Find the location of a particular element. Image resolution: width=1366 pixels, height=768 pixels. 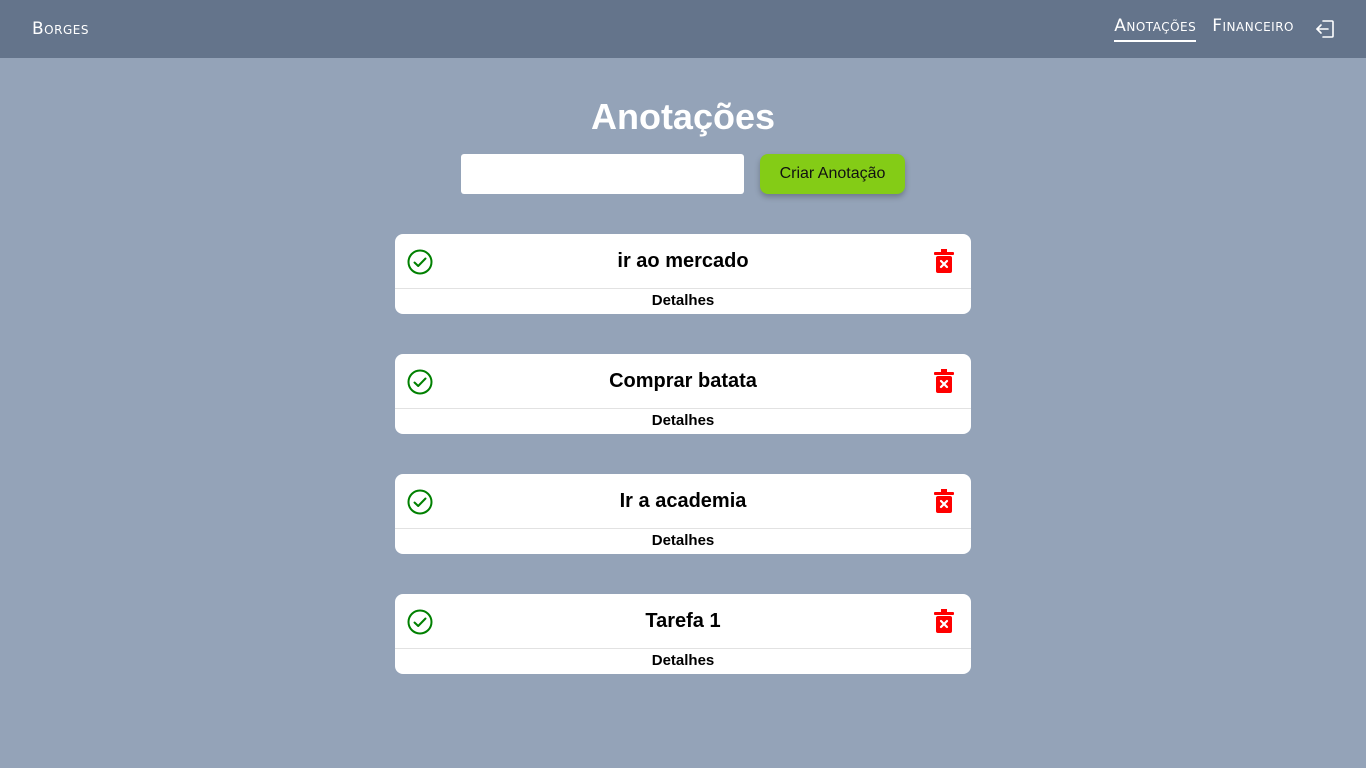

create-note-form: Criar Anotação is located at coordinates (683, 174).